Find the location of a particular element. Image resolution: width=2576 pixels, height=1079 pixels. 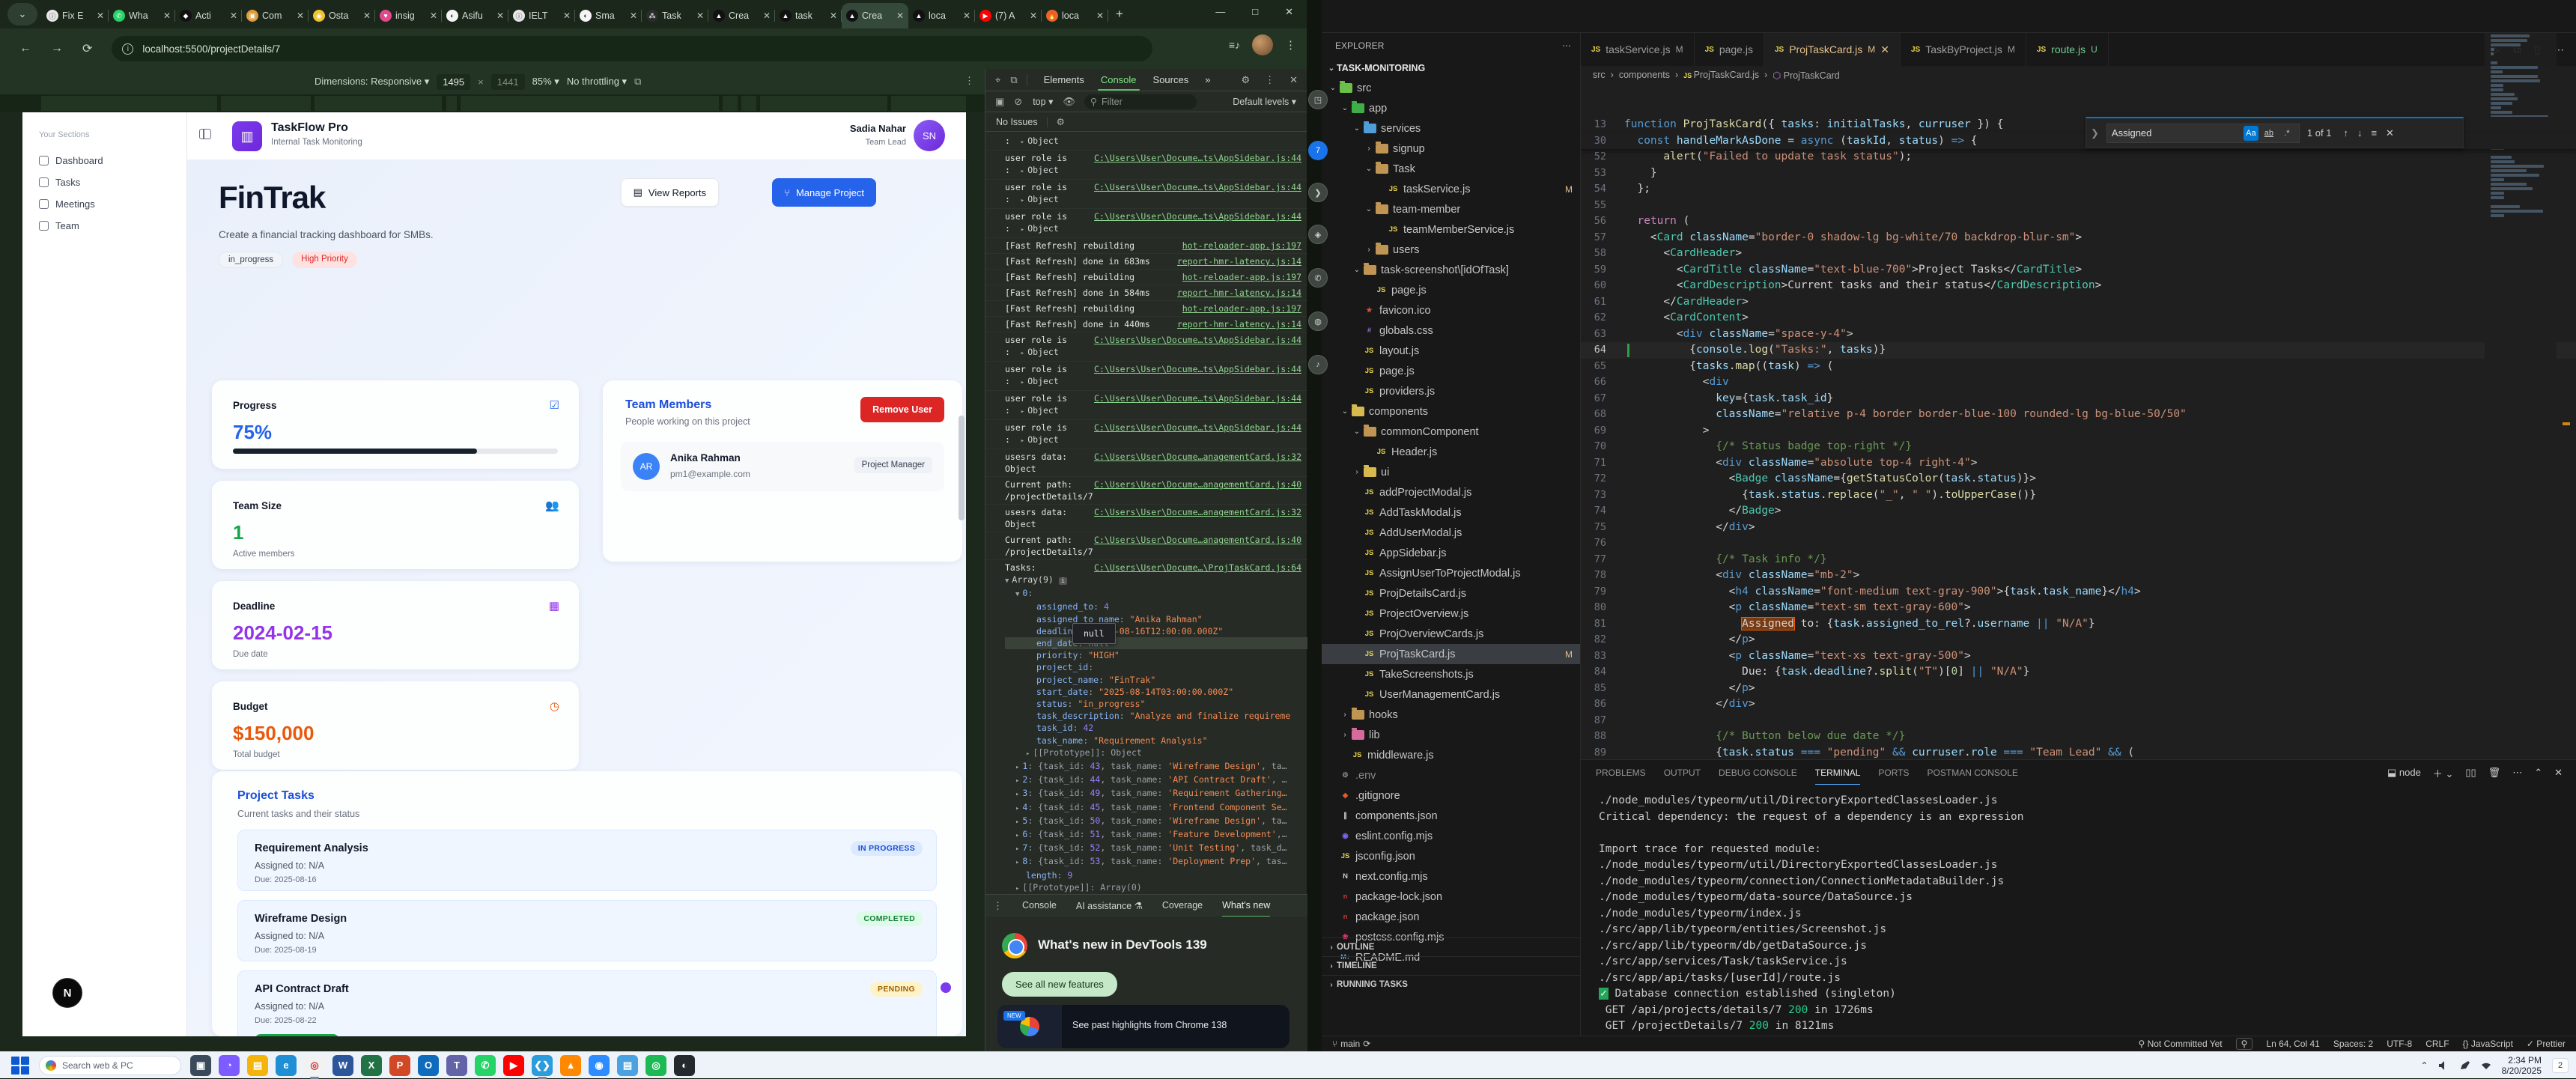

zoom-select: 85% ▾ is located at coordinates (545, 82).